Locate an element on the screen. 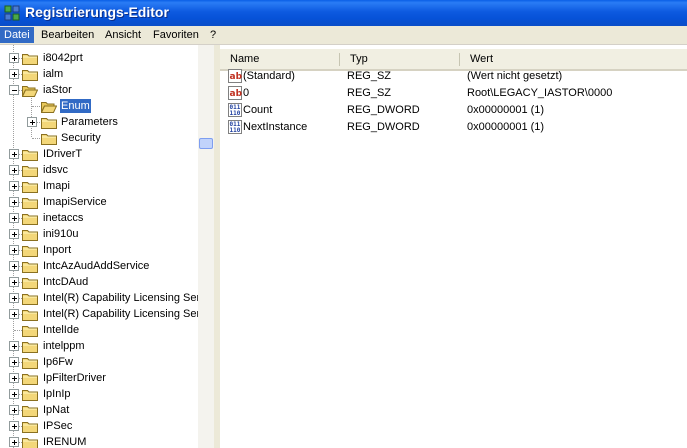 This screenshot has height=448, width=687. tree-item-label: IntcAzAudAddService is located at coordinates (96, 266).